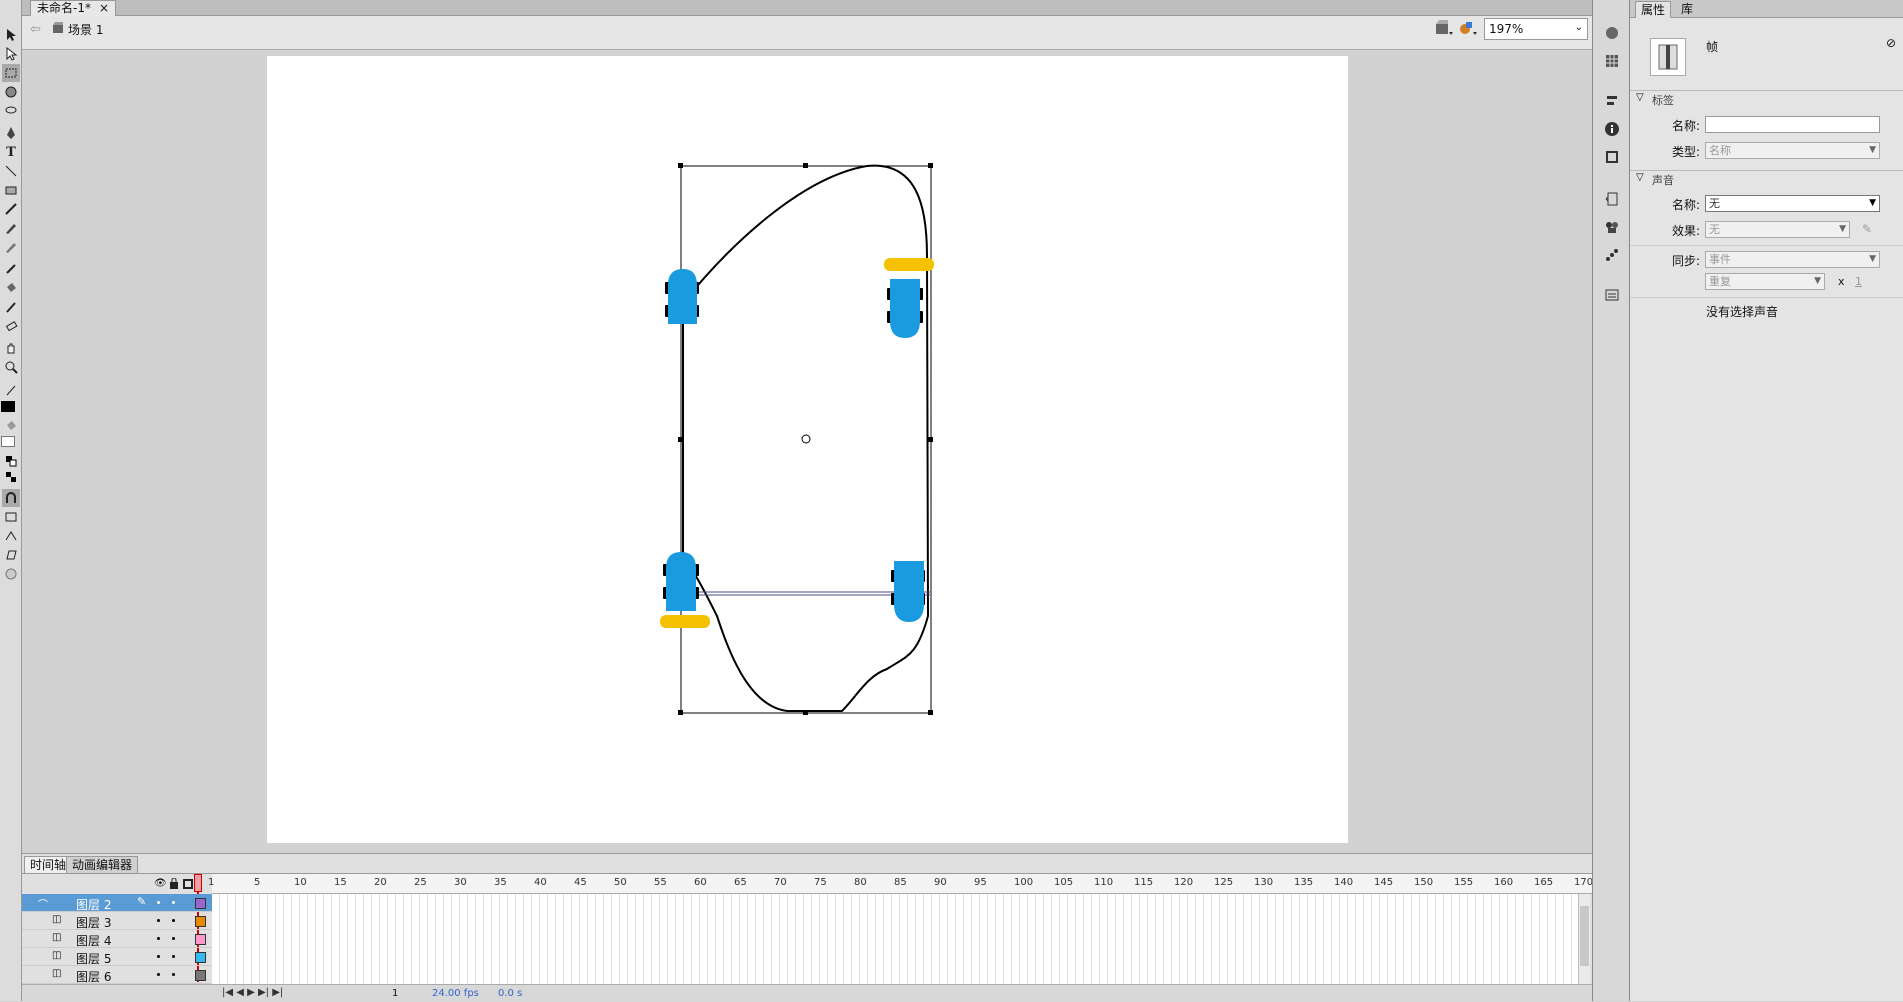  I want to click on outline-icon, so click(188, 884).